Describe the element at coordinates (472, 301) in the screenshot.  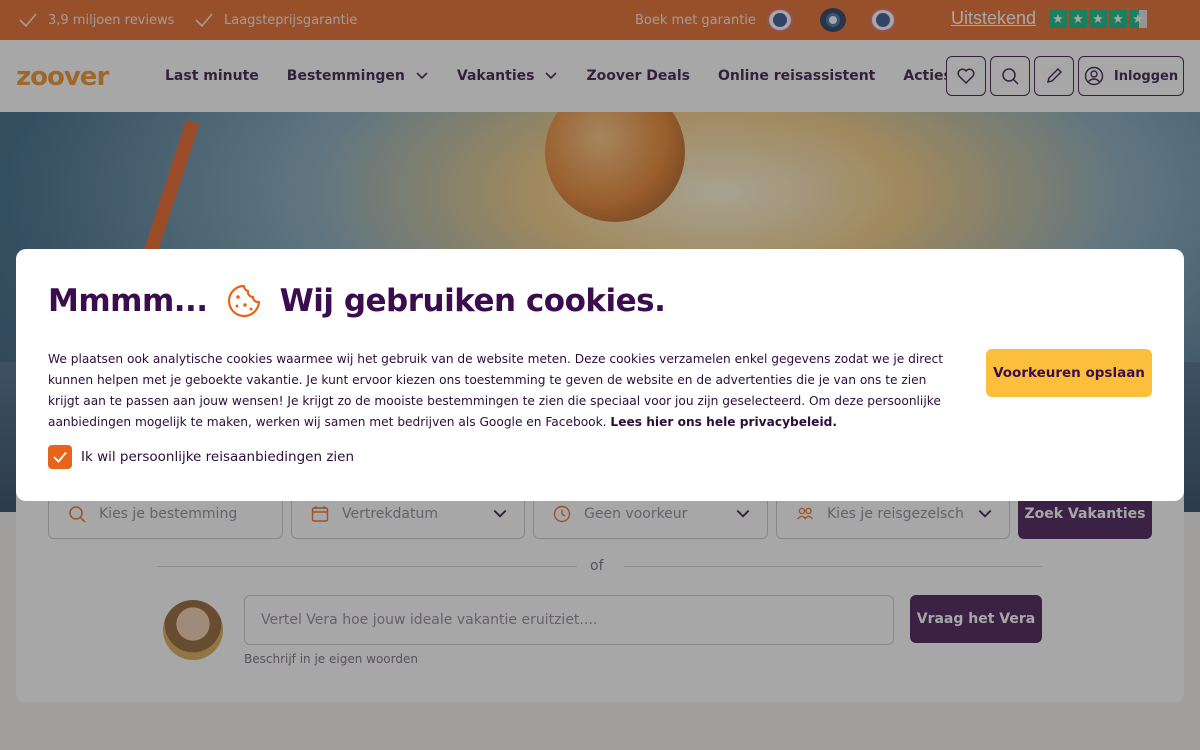
I see `cookie-title-right: Wij gebruiken cookies.` at that location.